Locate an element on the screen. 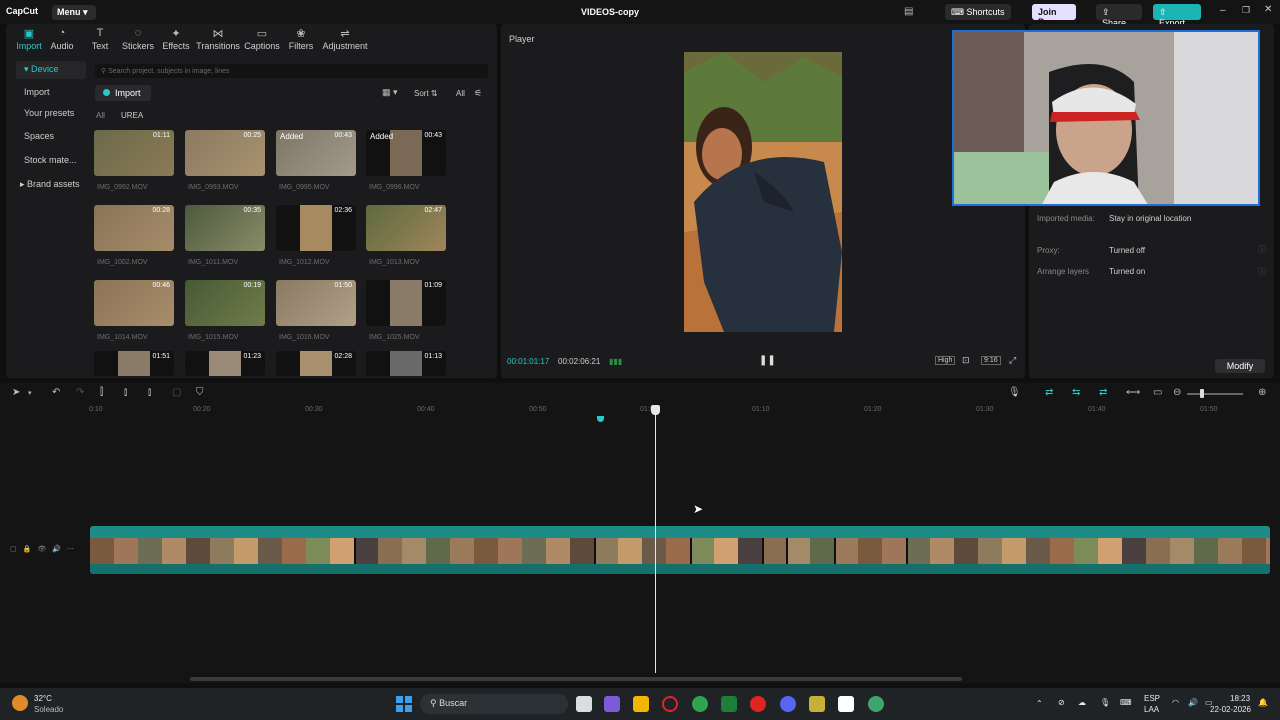 This screenshot has height=720, width=1280. notification-icon: 🔔 is located at coordinates (1263, 702).